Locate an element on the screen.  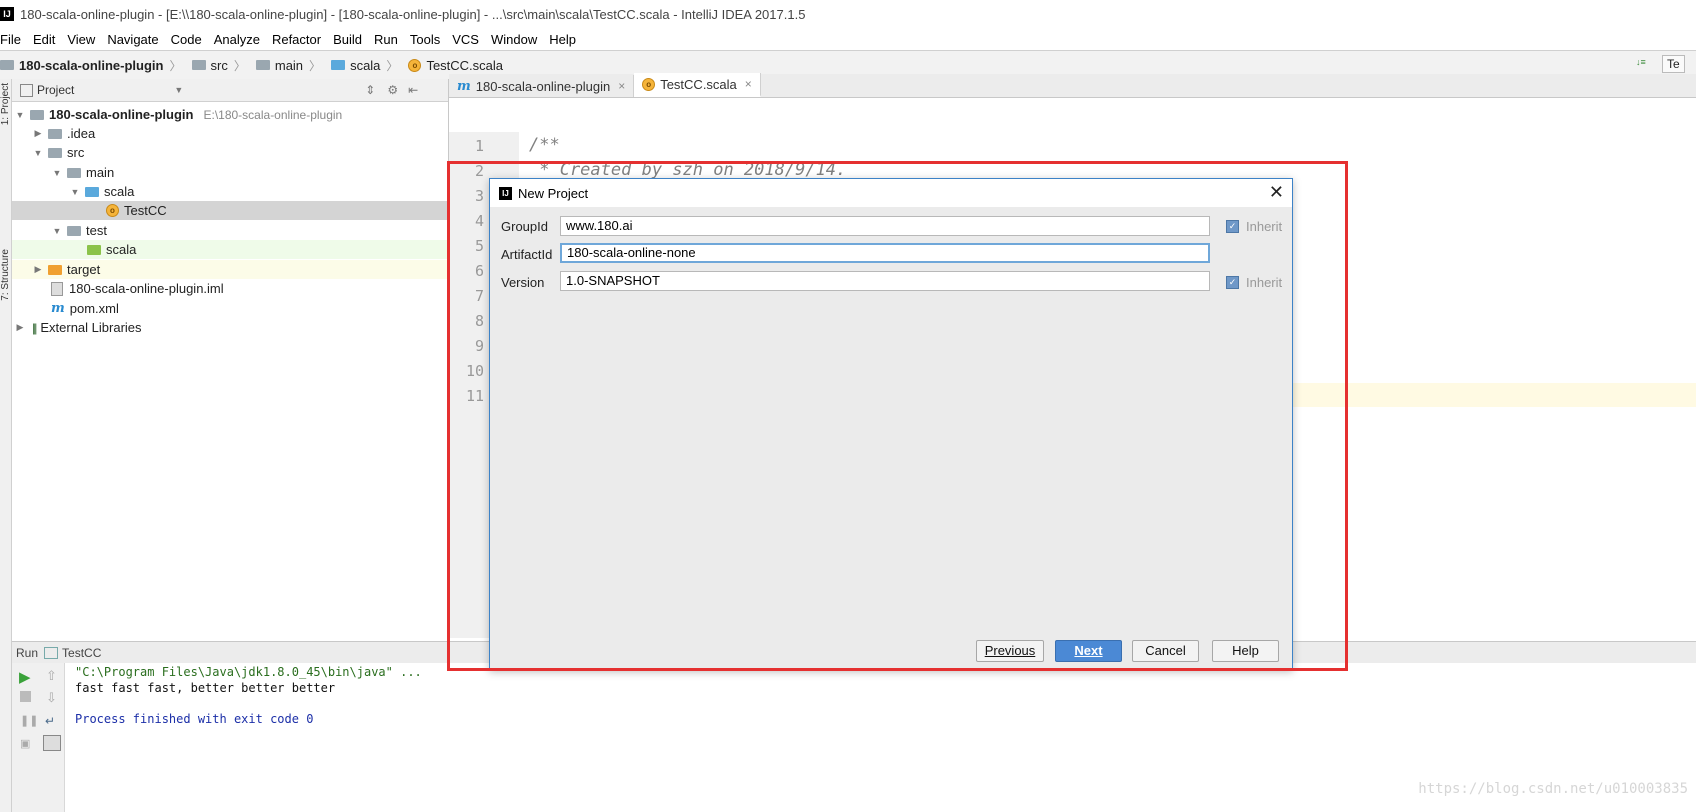
test-folder-icon is located at coordinates (94, 249).